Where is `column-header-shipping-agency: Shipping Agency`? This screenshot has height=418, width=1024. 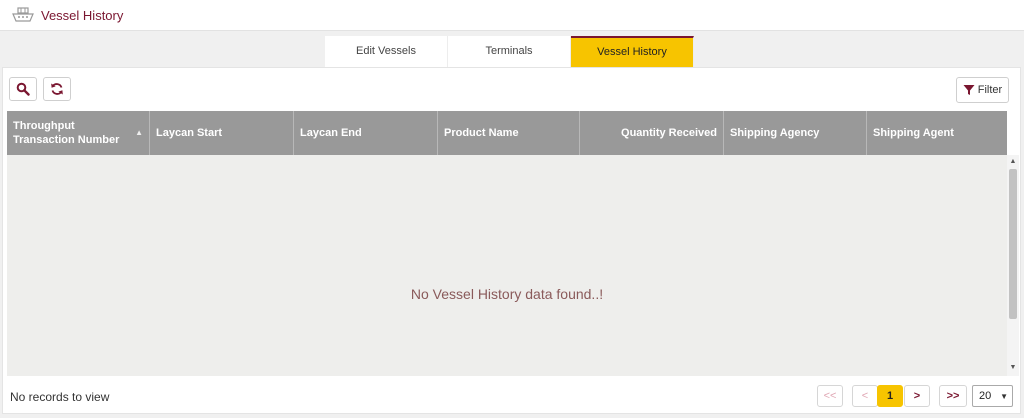
column-header-shipping-agency: Shipping Agency is located at coordinates (795, 133).